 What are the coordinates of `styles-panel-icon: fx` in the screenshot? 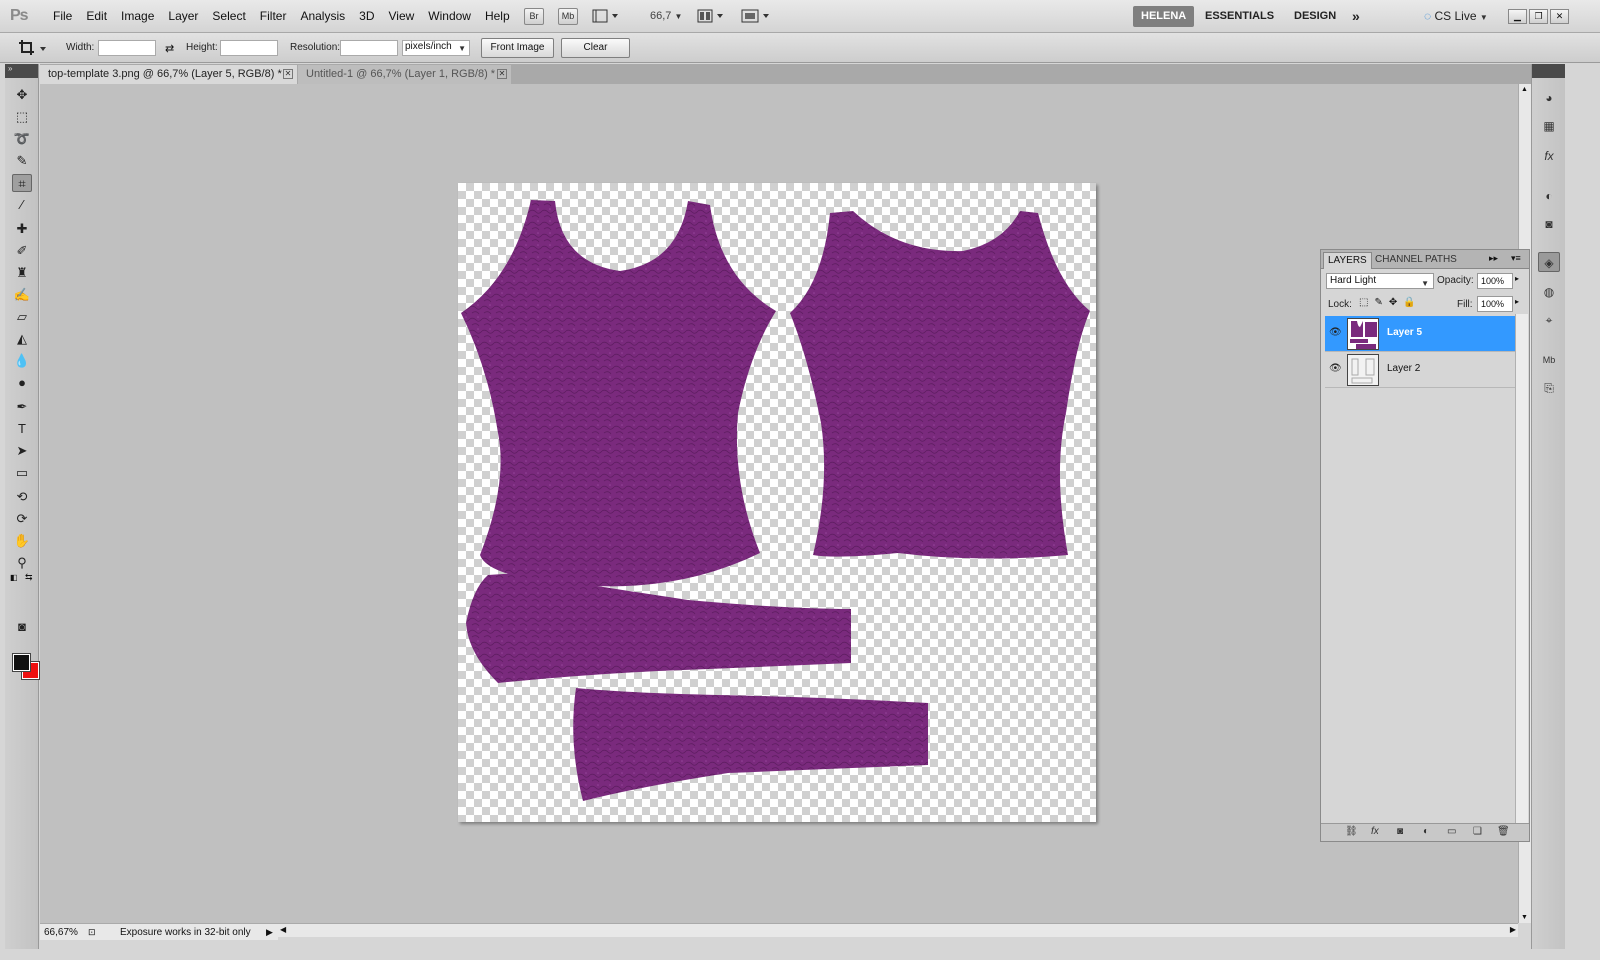 It's located at (1549, 156).